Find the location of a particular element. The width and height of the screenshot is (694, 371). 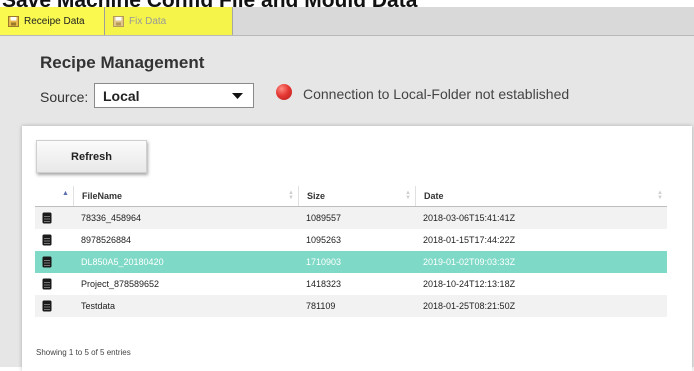

filename-cell: DL850A5_20180420 is located at coordinates (122, 262).